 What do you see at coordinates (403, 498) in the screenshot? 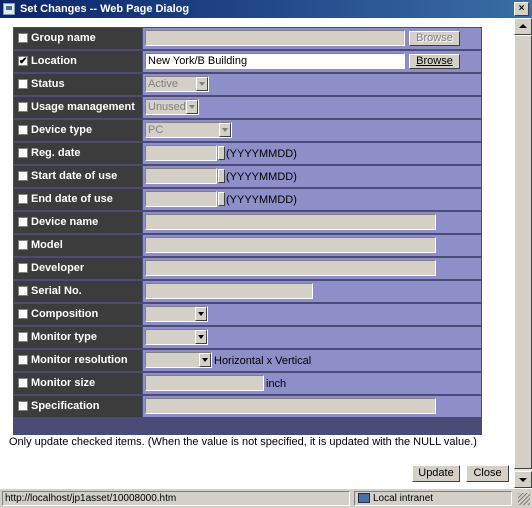
I see `security-zone-label: Local intranet` at bounding box center [403, 498].